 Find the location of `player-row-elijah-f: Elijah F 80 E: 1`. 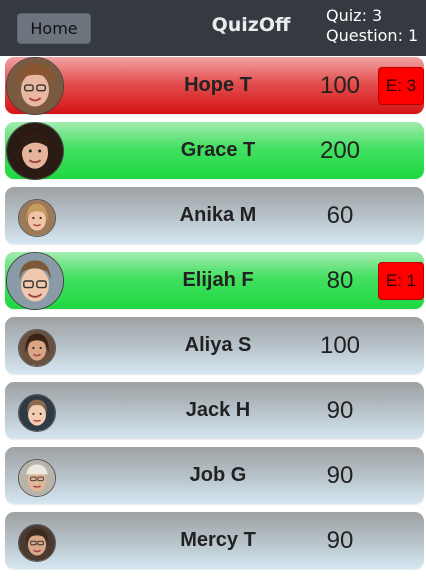

player-row-elijah-f: Elijah F 80 E: 1 is located at coordinates (214, 281).